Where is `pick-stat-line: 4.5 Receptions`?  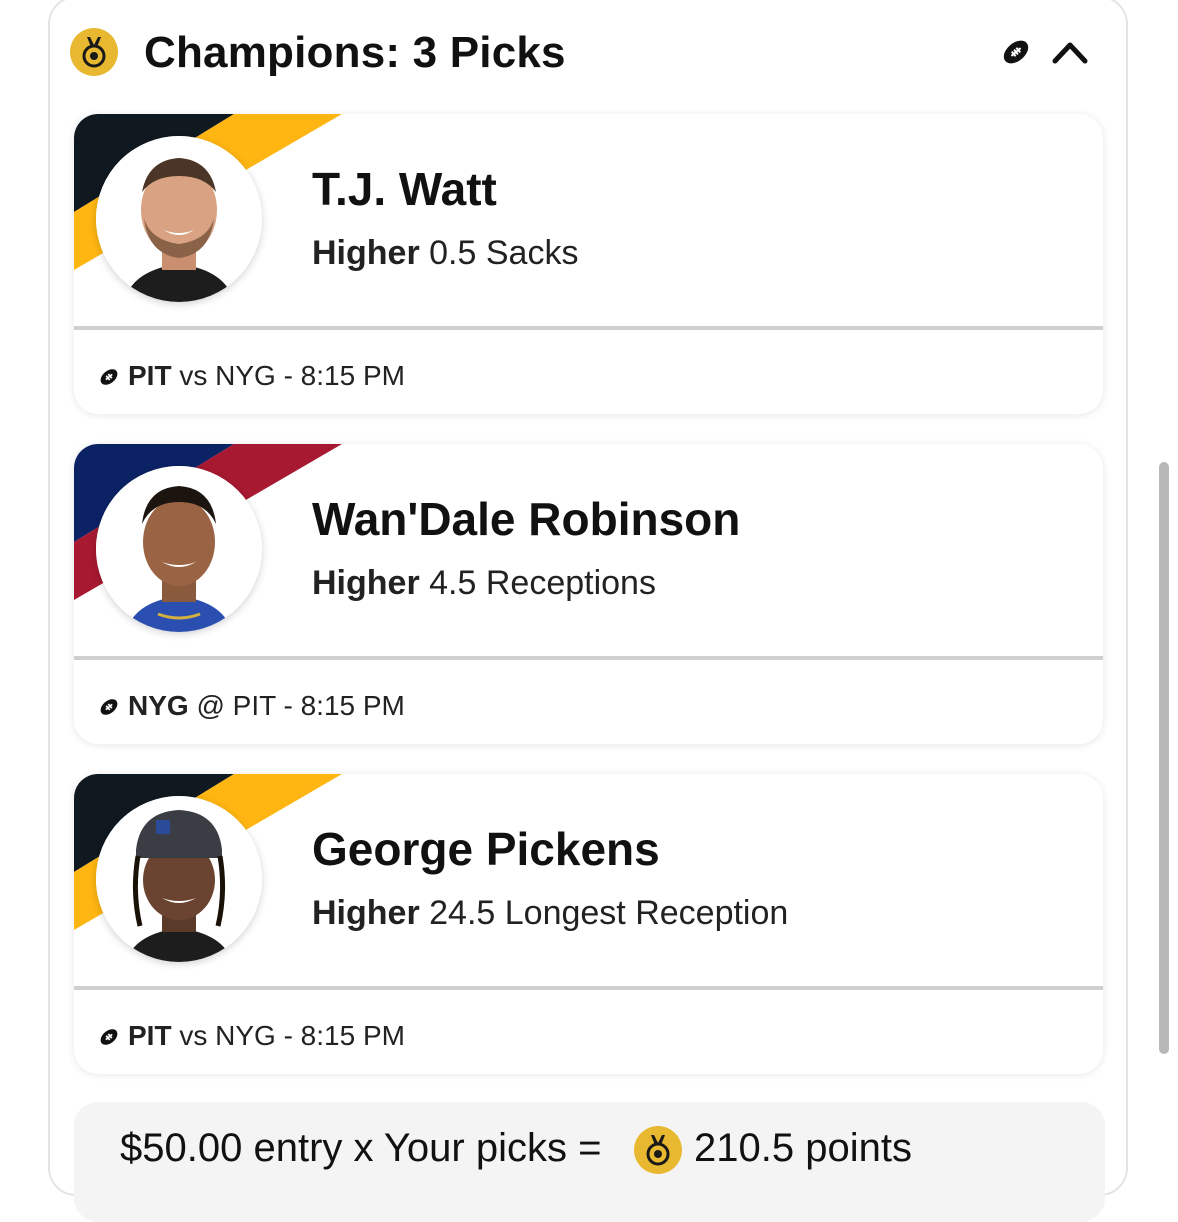
pick-stat-line: 4.5 Receptions is located at coordinates (542, 583).